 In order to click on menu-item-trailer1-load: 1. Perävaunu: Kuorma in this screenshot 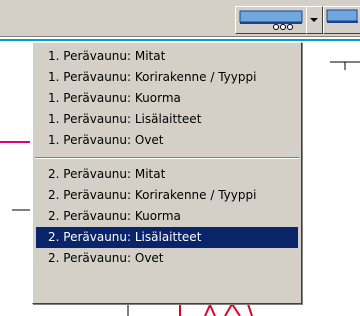, I will do `click(167, 98)`.